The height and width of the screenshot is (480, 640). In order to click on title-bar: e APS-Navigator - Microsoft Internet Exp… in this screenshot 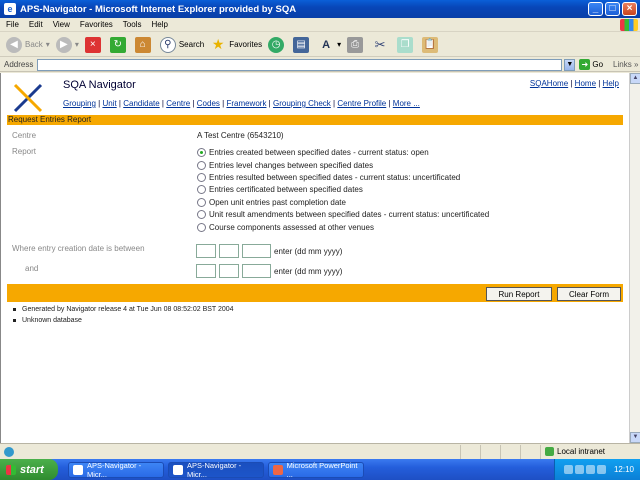, I will do `click(320, 9)`.